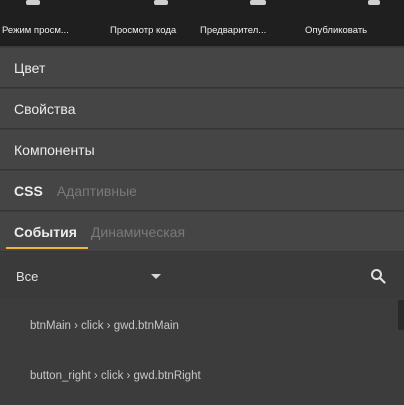 This screenshot has width=404, height=405. Describe the element at coordinates (155, 30) in the screenshot. I see `toolbar-code-view: Просмотр кода` at that location.